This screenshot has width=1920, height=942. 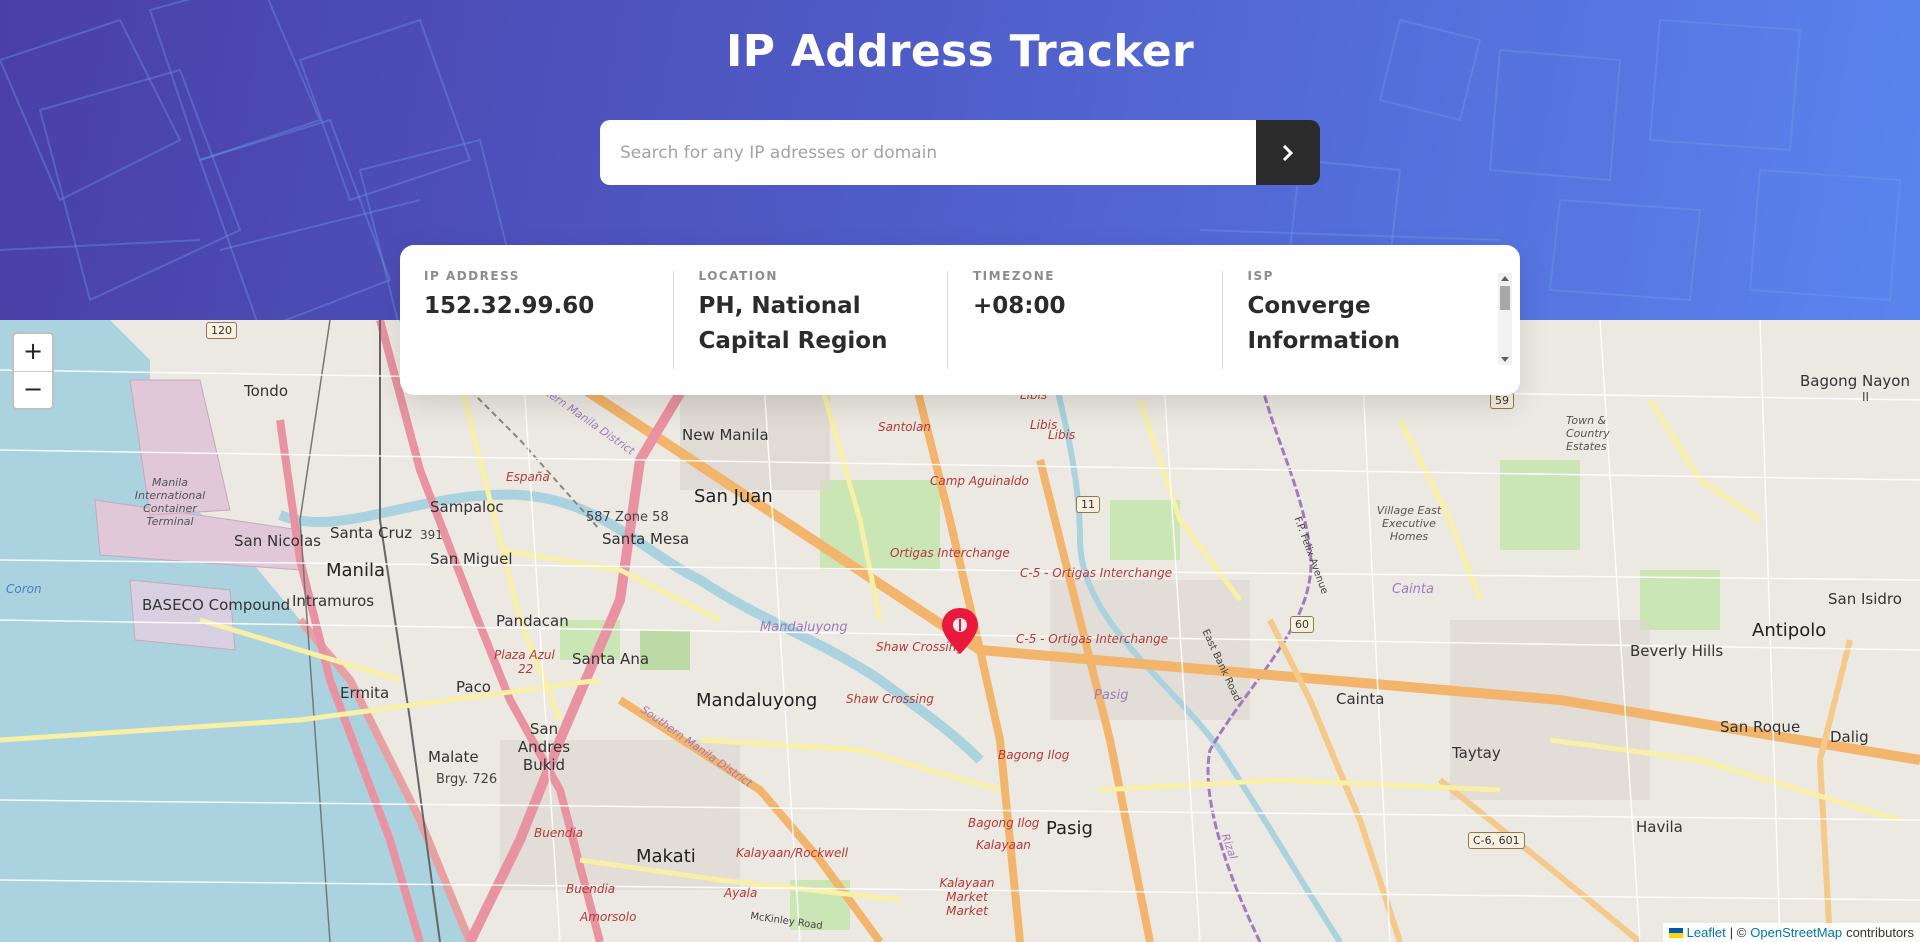 I want to click on map-label: New Manila, so click(x=725, y=435).